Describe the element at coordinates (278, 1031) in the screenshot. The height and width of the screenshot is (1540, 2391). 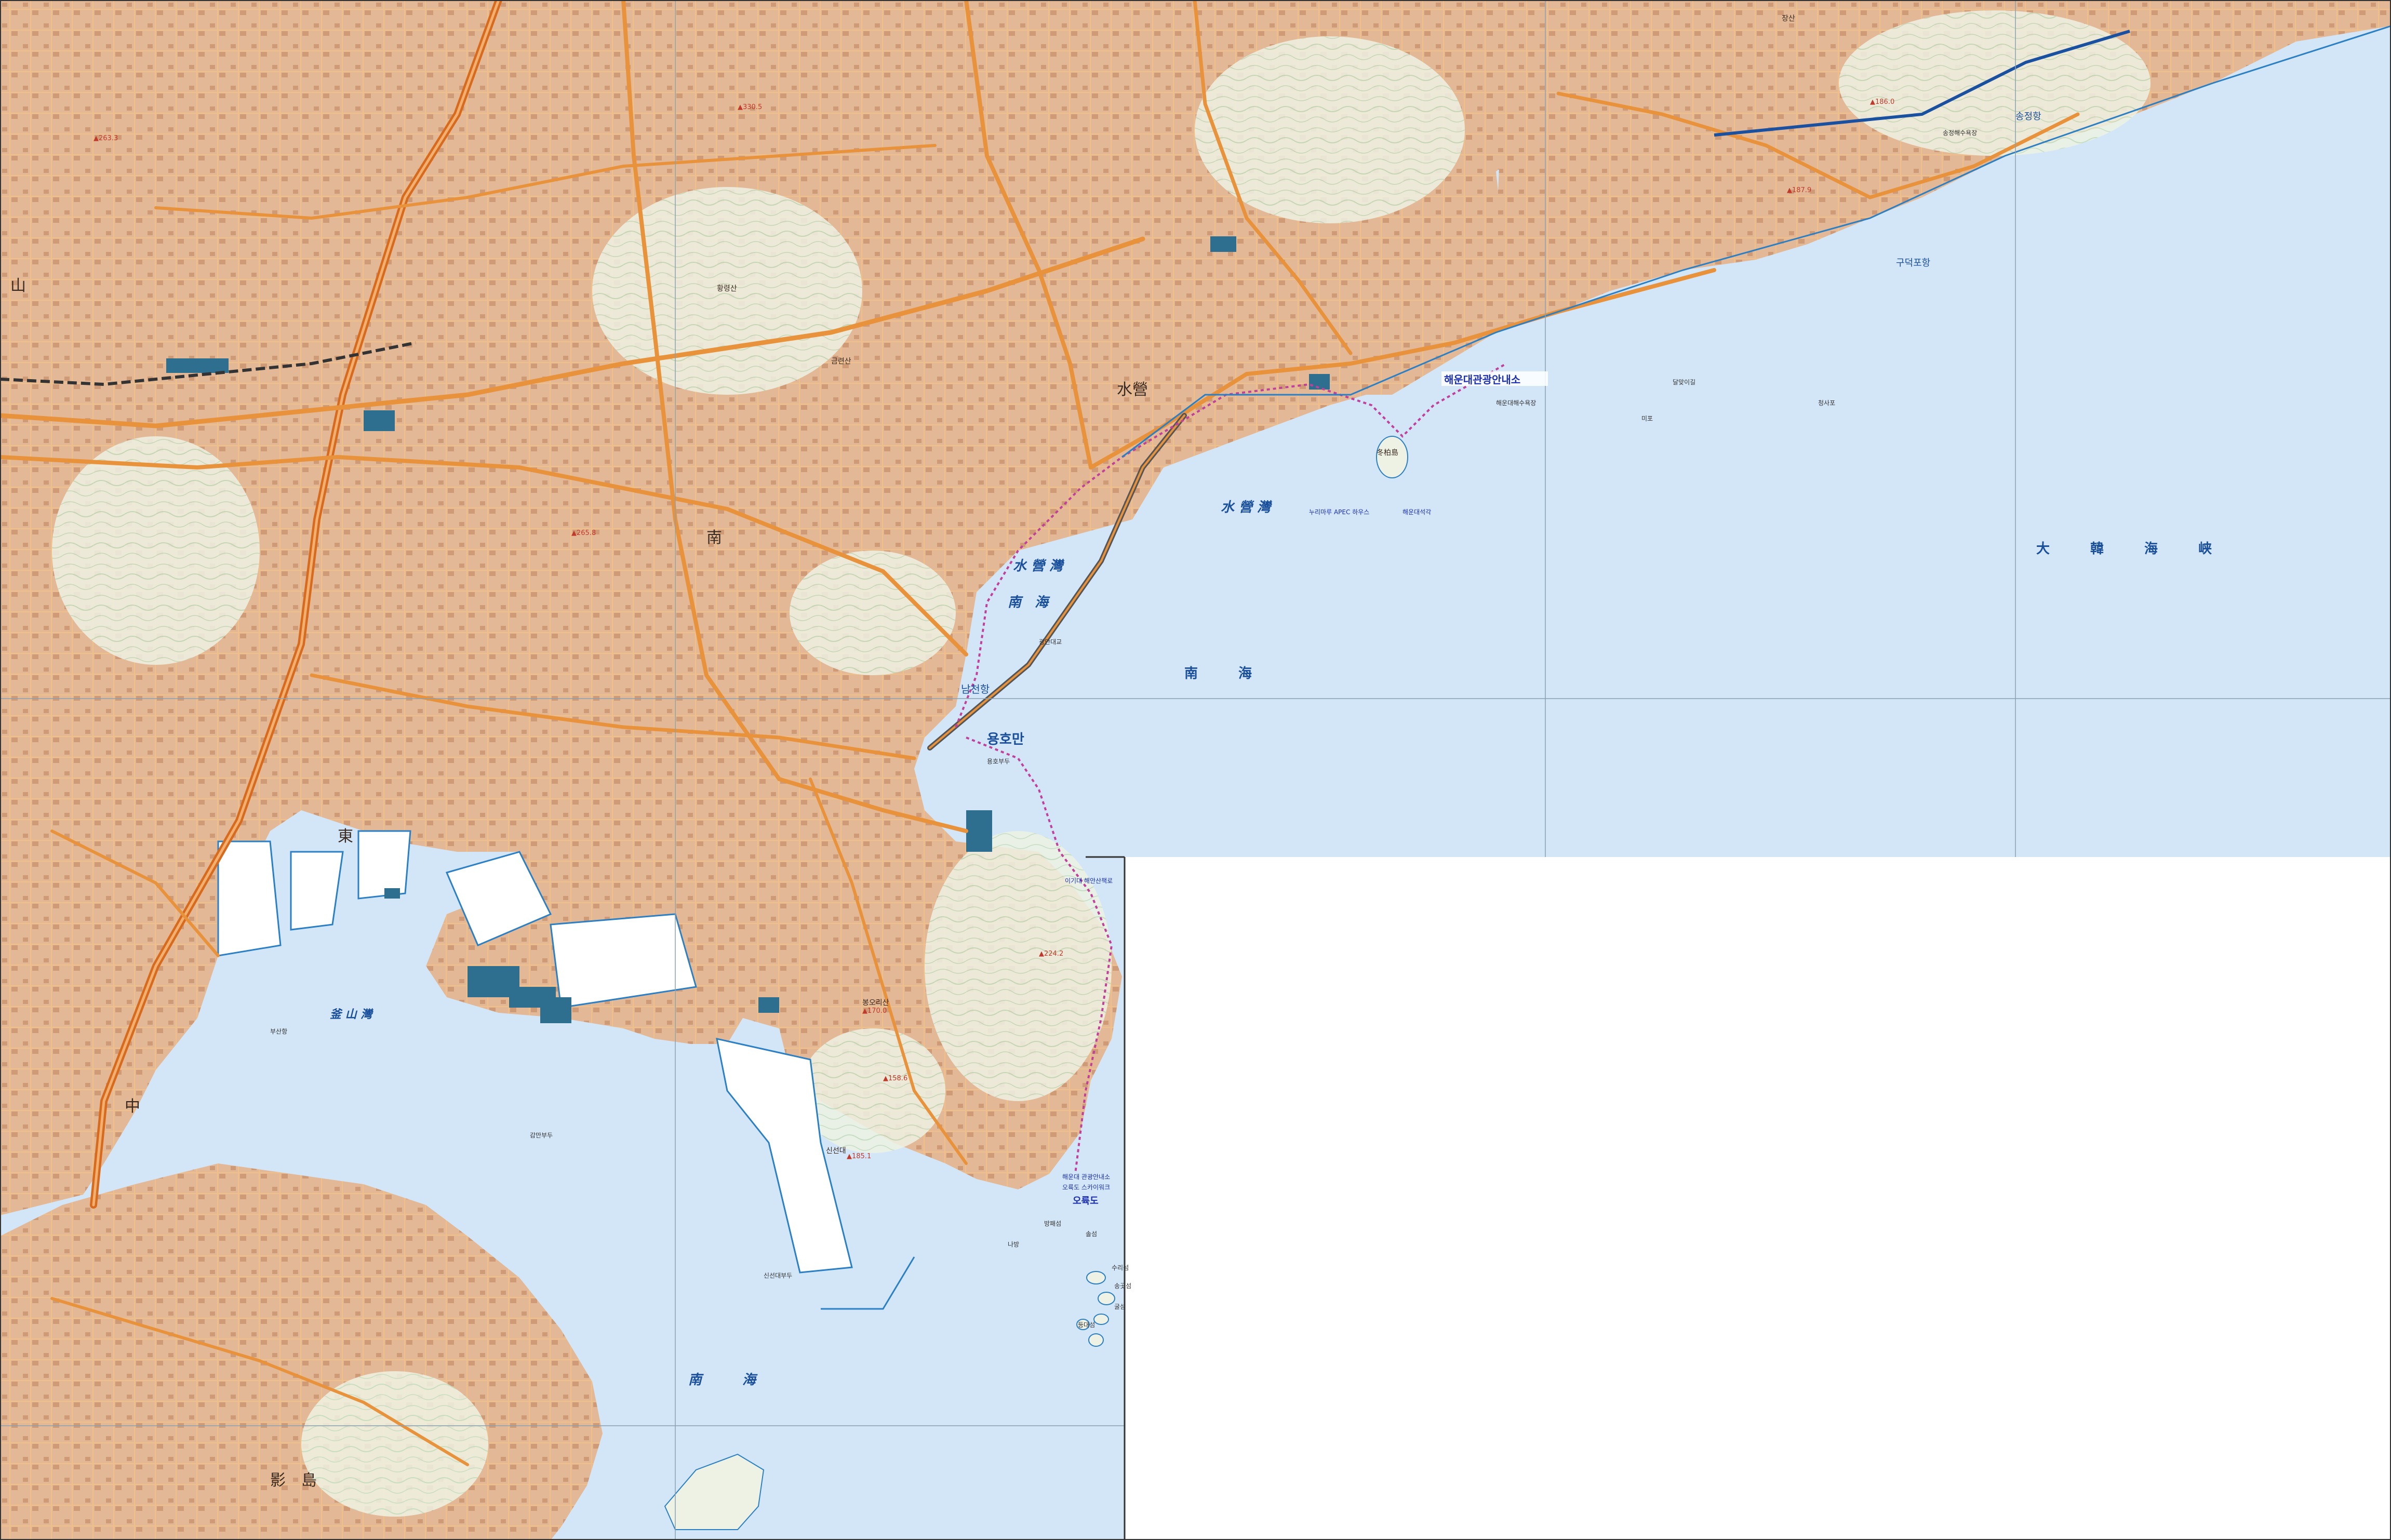
I see `poi-busan-port: 부산항` at that location.